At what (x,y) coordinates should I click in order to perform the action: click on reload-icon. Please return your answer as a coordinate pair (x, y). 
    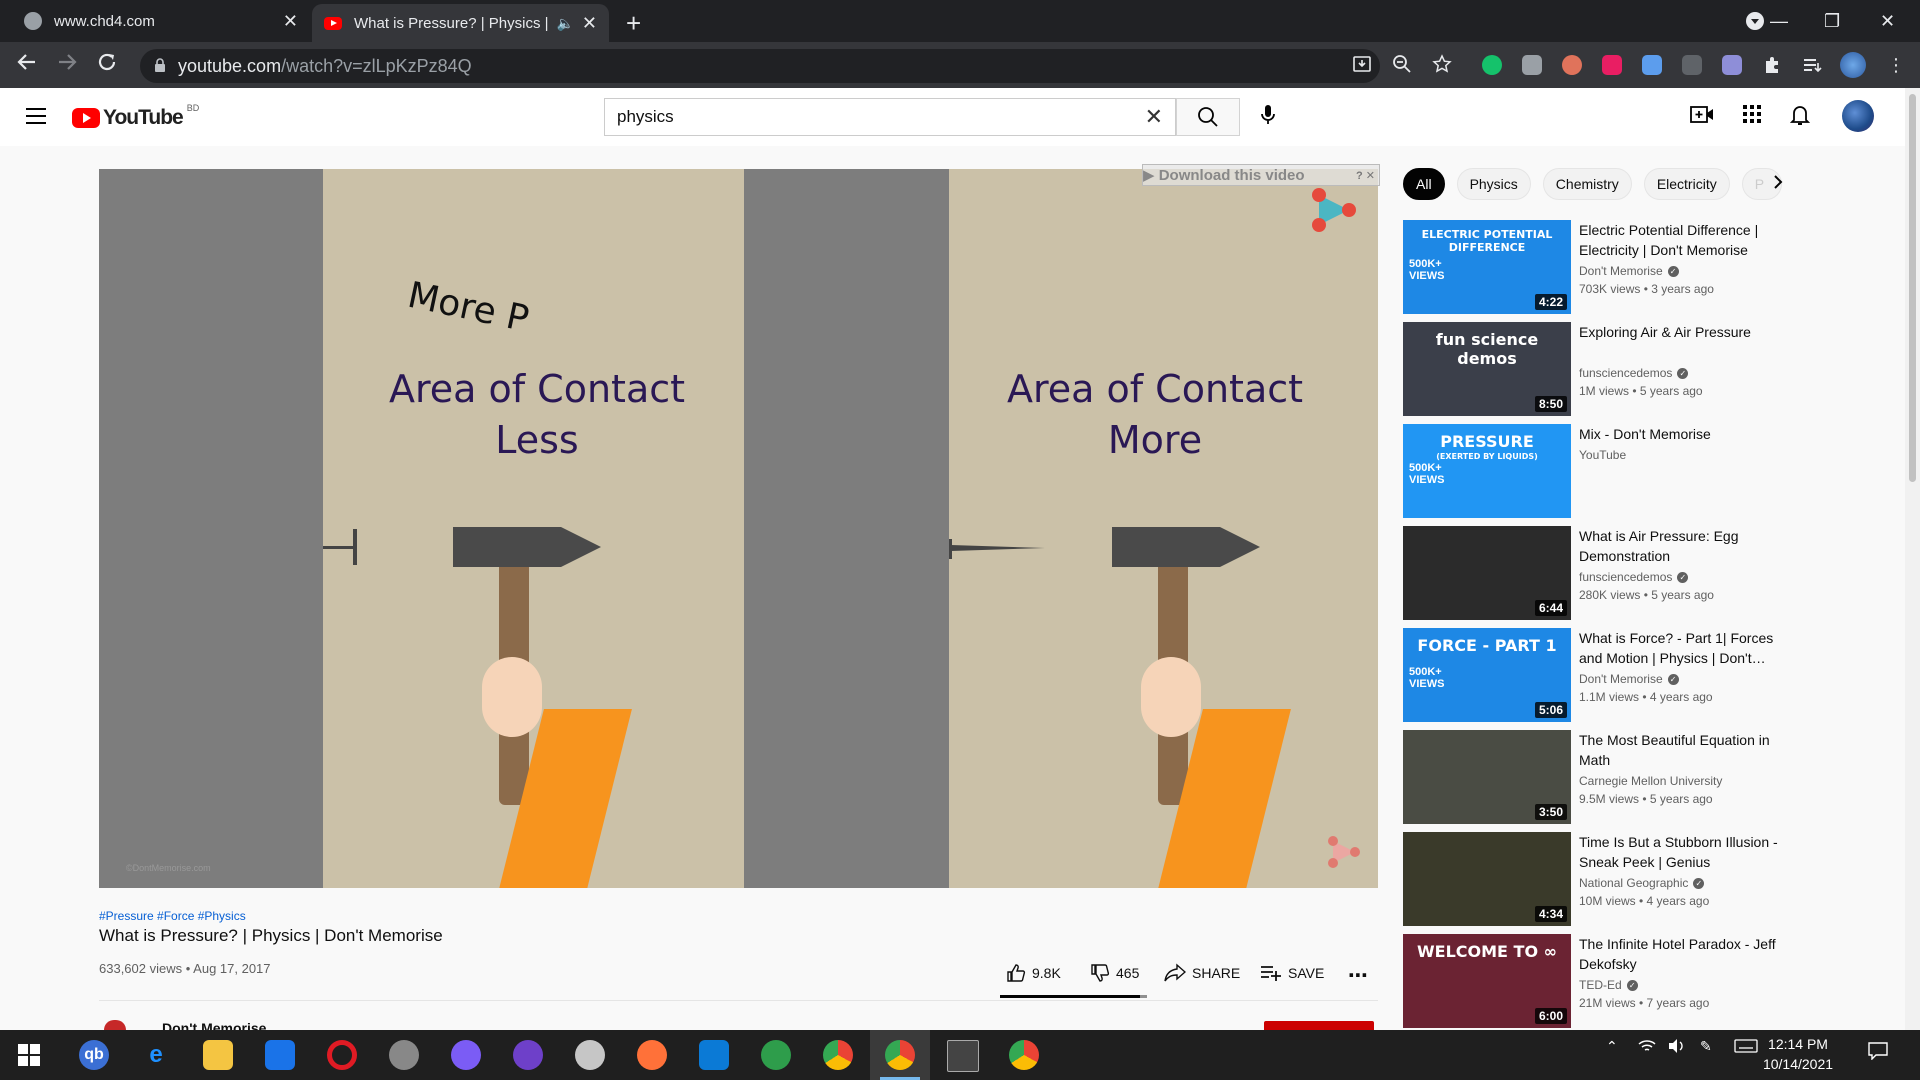
    Looking at the image, I should click on (107, 65).